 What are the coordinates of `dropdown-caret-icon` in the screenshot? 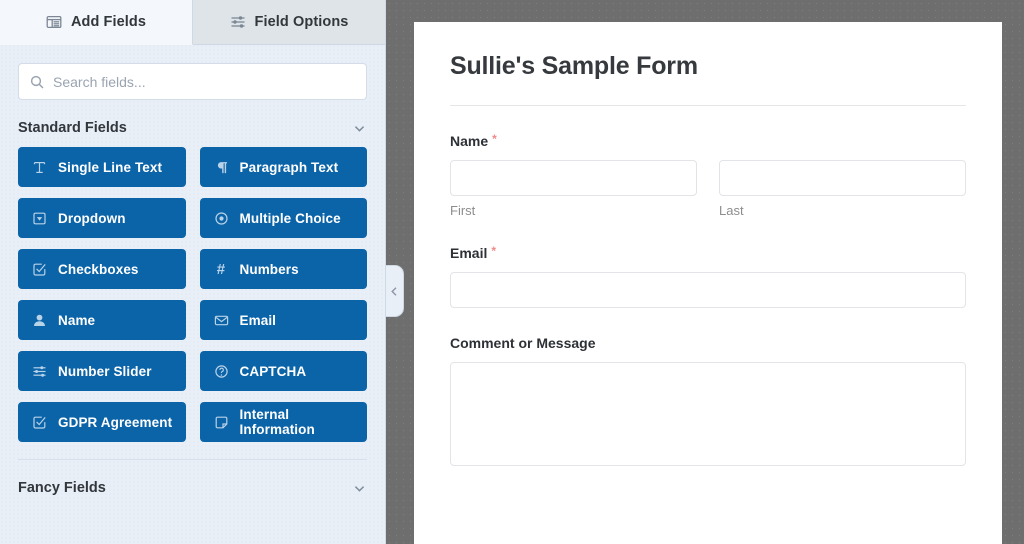 It's located at (39, 218).